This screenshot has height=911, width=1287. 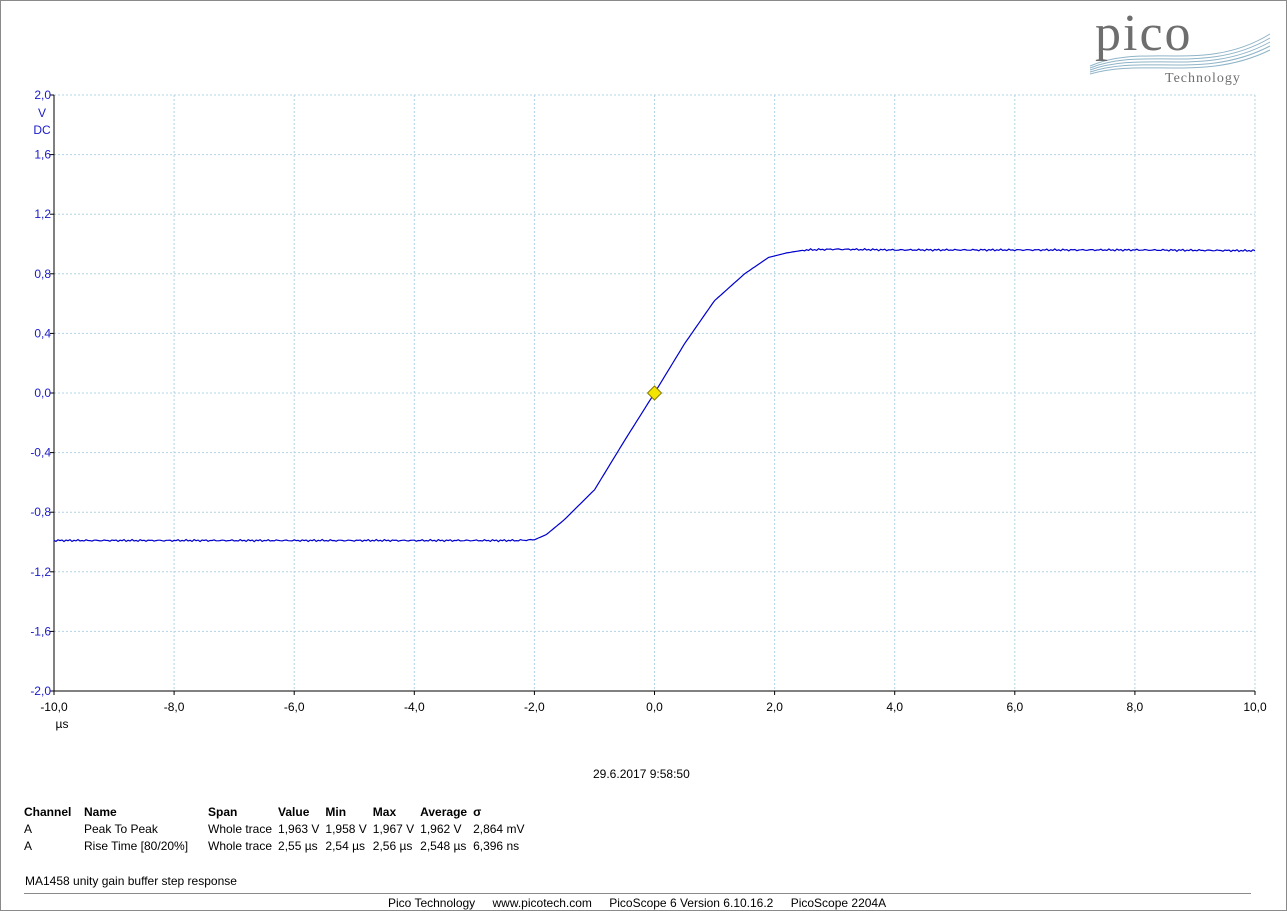 I want to click on x-tick-label: -6,0, so click(x=294, y=707).